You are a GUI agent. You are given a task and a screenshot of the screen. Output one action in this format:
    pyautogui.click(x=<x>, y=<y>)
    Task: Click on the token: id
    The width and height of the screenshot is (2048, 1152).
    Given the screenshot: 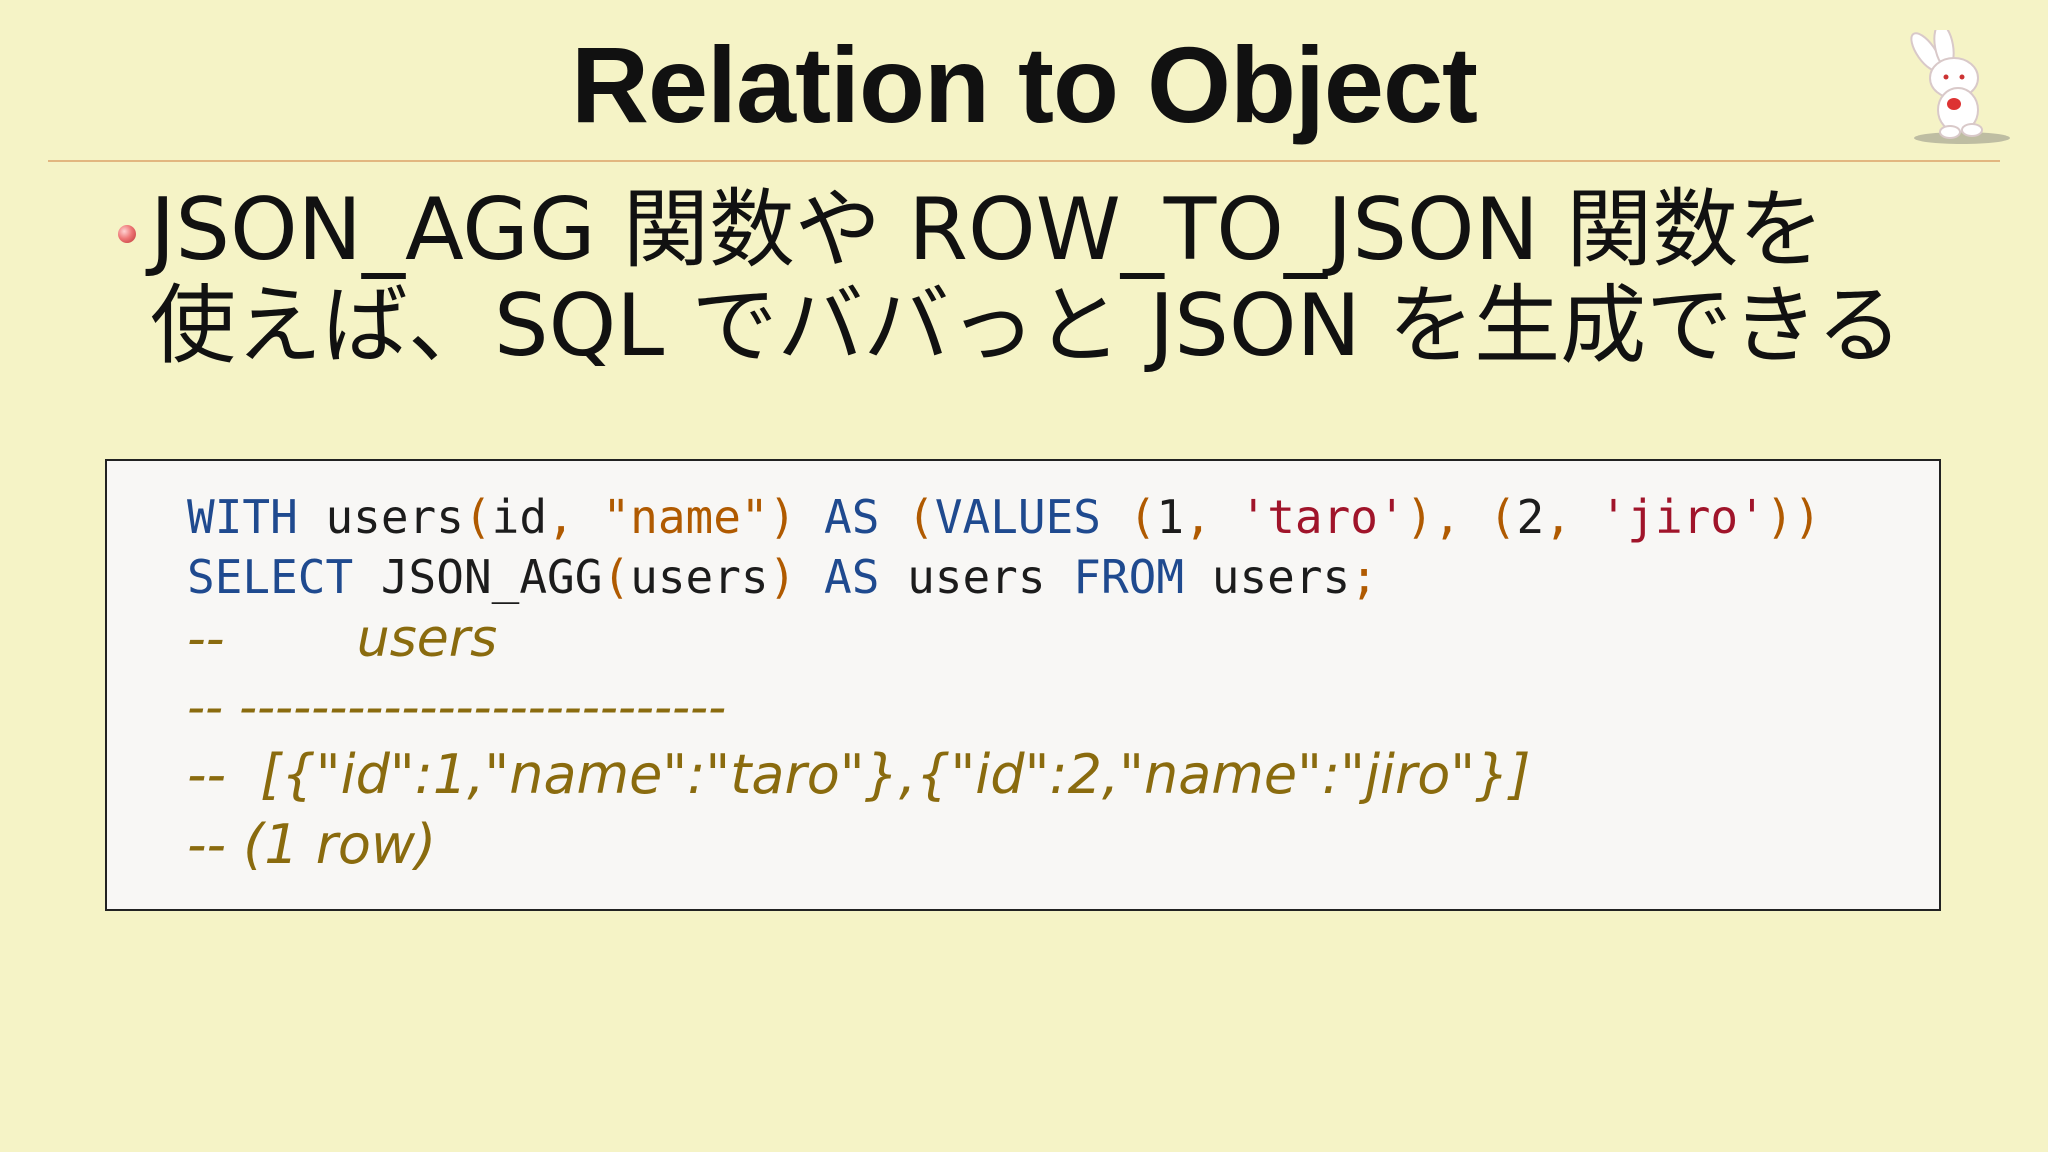 What is the action you would take?
    pyautogui.click(x=519, y=517)
    